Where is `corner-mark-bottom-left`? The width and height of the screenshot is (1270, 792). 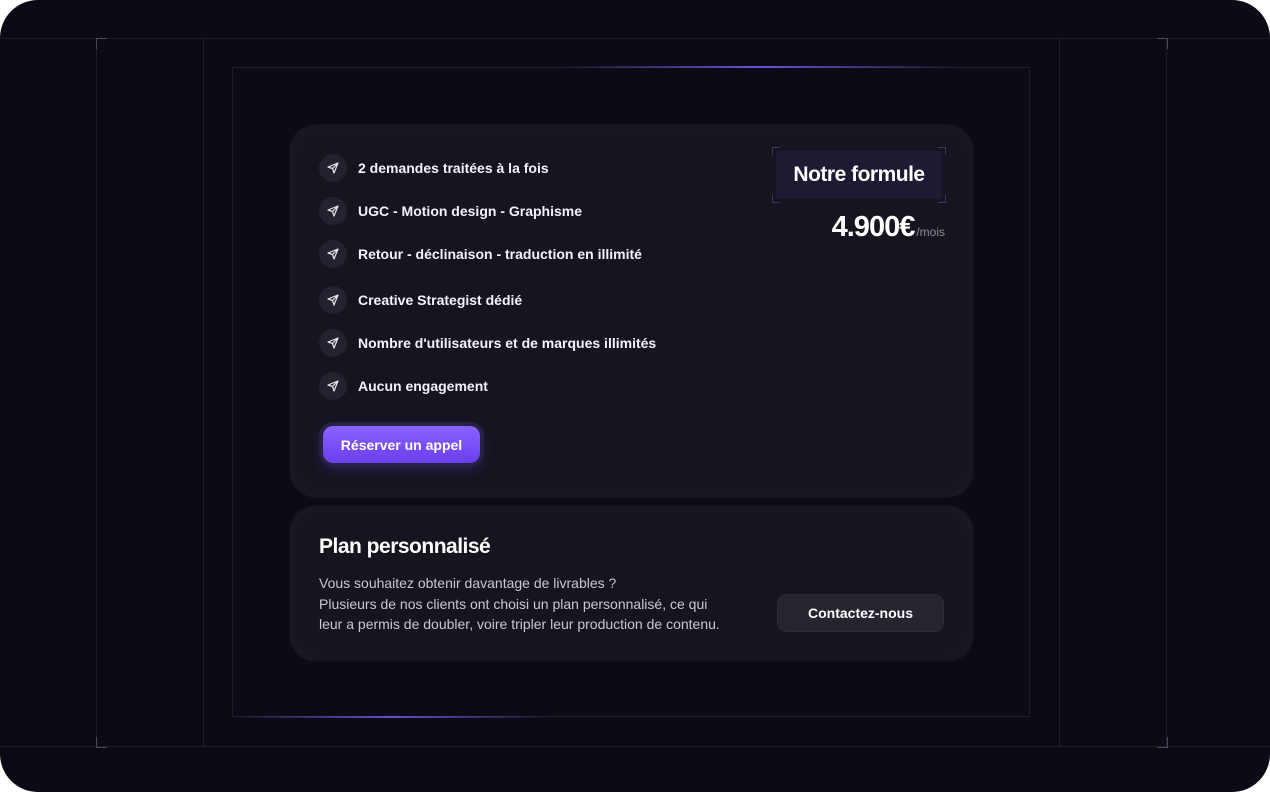 corner-mark-bottom-left is located at coordinates (101, 742).